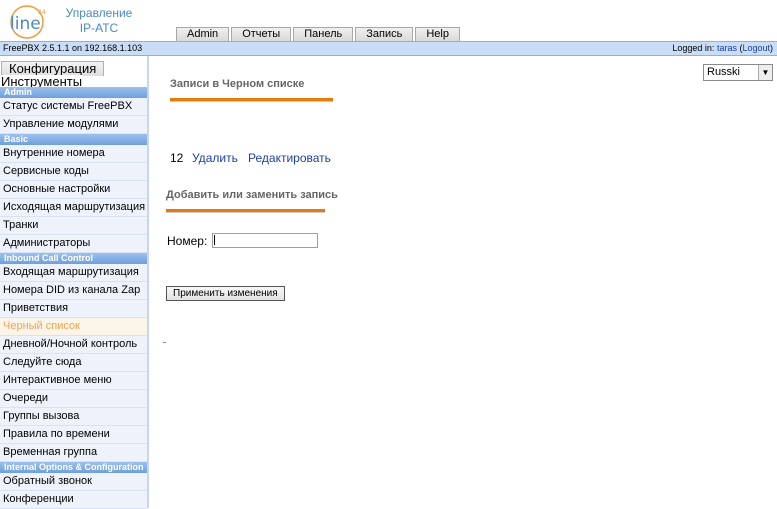 The image size is (777, 509). I want to click on add-entry-heading: Добавить или заменить запись, so click(252, 195).